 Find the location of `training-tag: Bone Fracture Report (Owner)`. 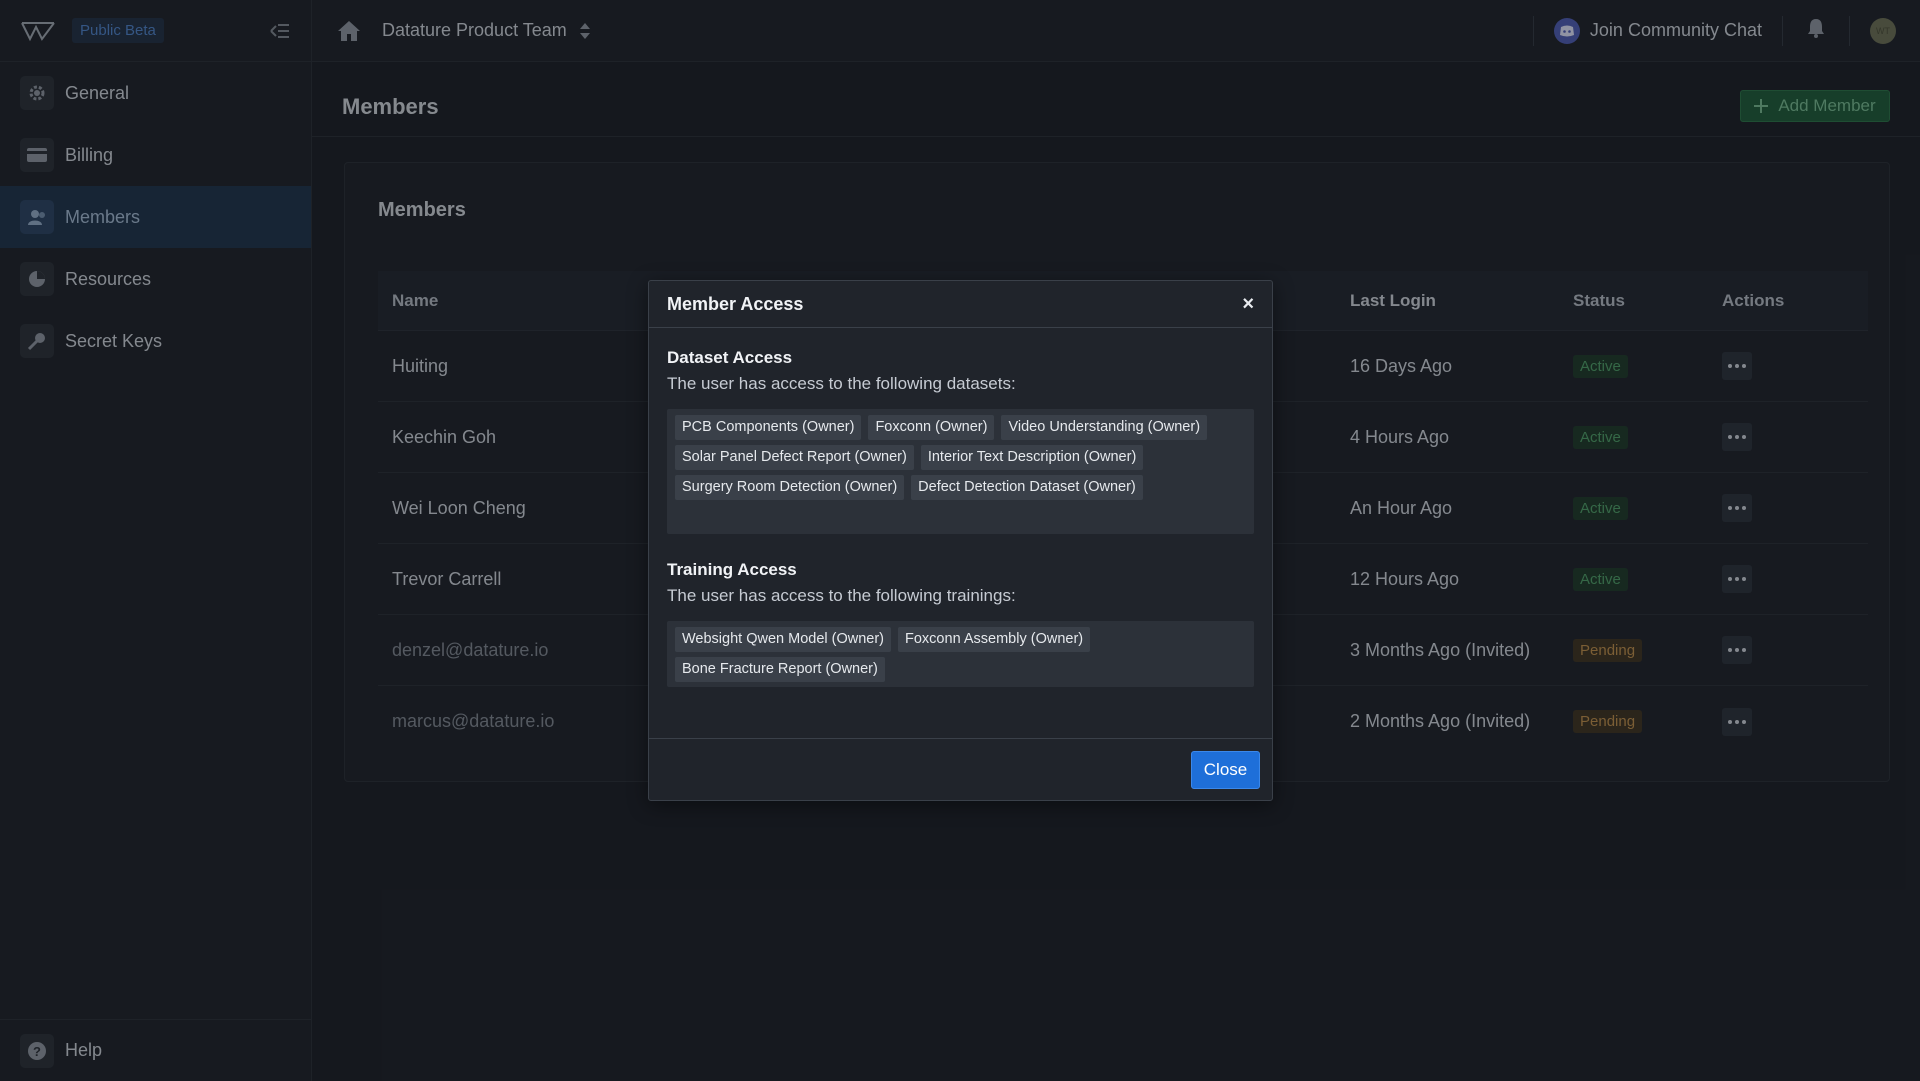

training-tag: Bone Fracture Report (Owner) is located at coordinates (780, 669).